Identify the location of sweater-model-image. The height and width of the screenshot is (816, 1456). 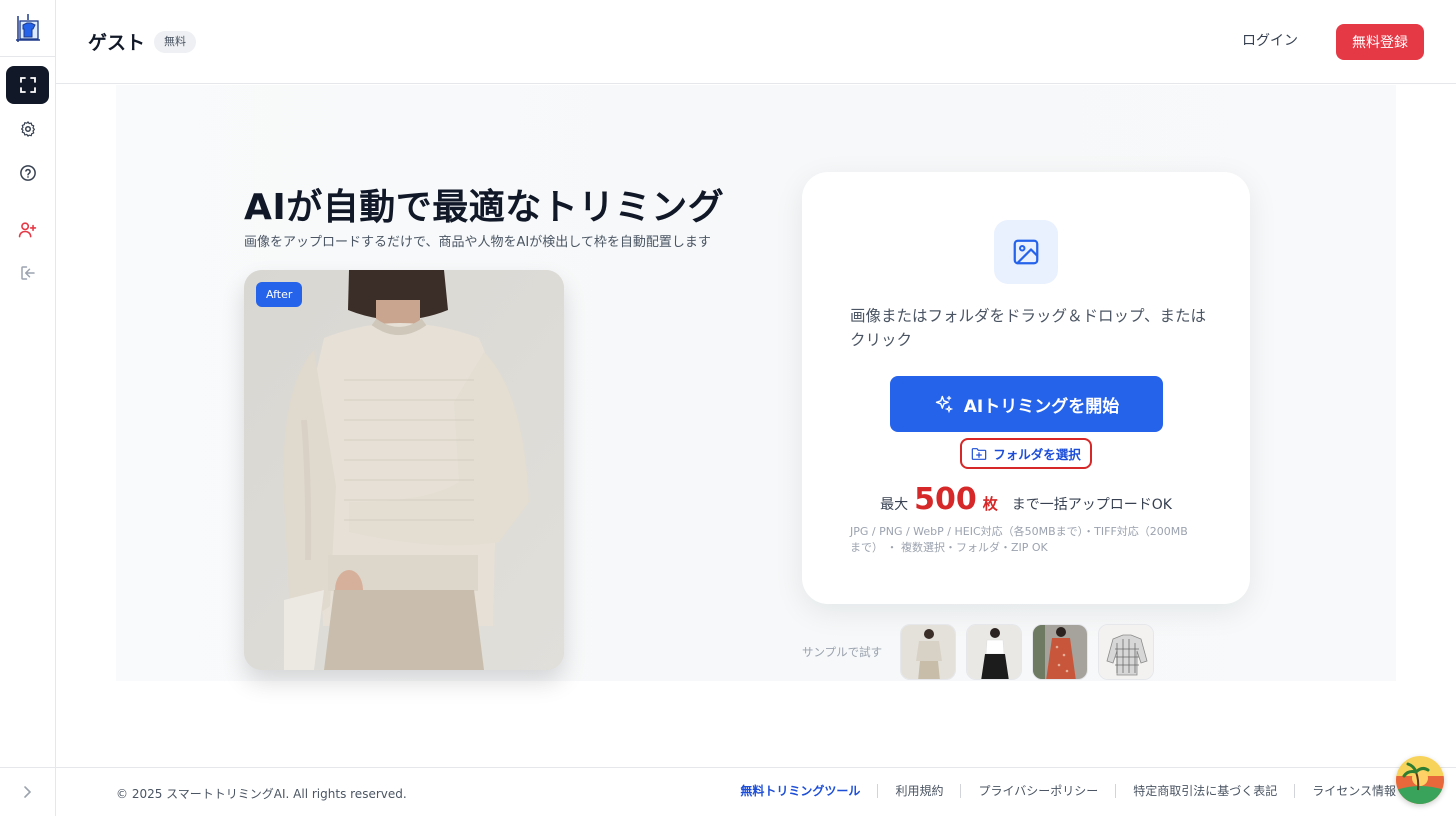
(404, 470).